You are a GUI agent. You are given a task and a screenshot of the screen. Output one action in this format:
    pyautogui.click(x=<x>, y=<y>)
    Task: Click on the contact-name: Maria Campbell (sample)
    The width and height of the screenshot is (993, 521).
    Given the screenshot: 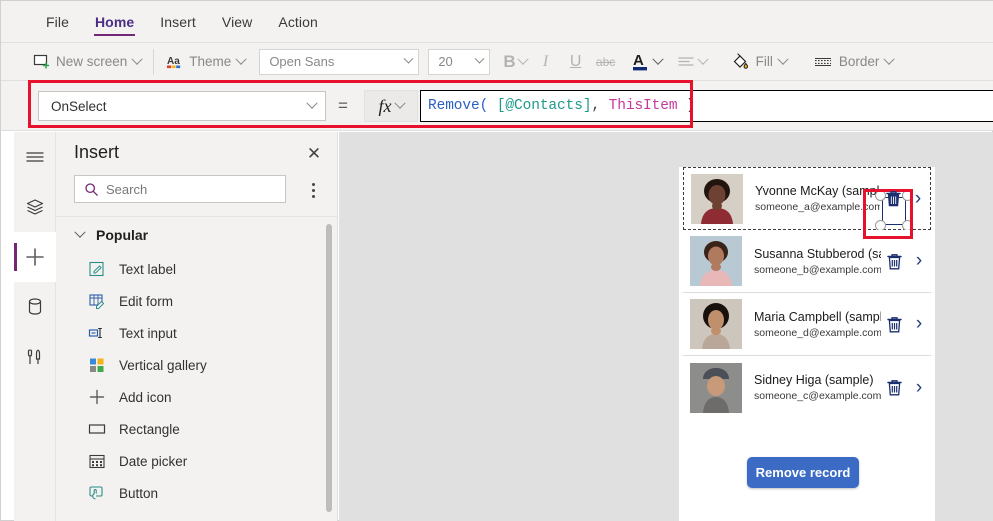 What is the action you would take?
    pyautogui.click(x=817, y=316)
    